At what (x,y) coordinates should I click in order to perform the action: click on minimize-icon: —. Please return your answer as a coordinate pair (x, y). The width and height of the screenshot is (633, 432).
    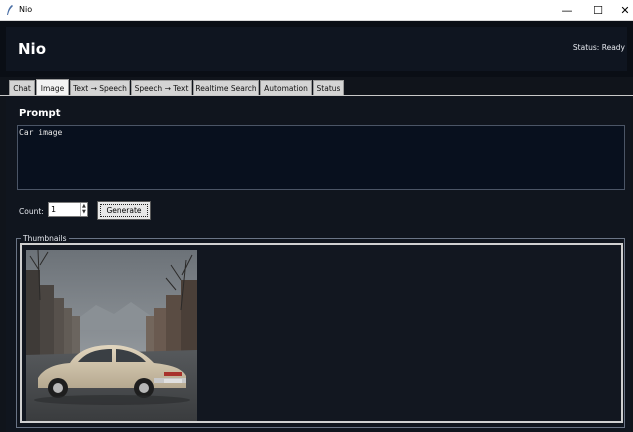
    Looking at the image, I should click on (567, 10).